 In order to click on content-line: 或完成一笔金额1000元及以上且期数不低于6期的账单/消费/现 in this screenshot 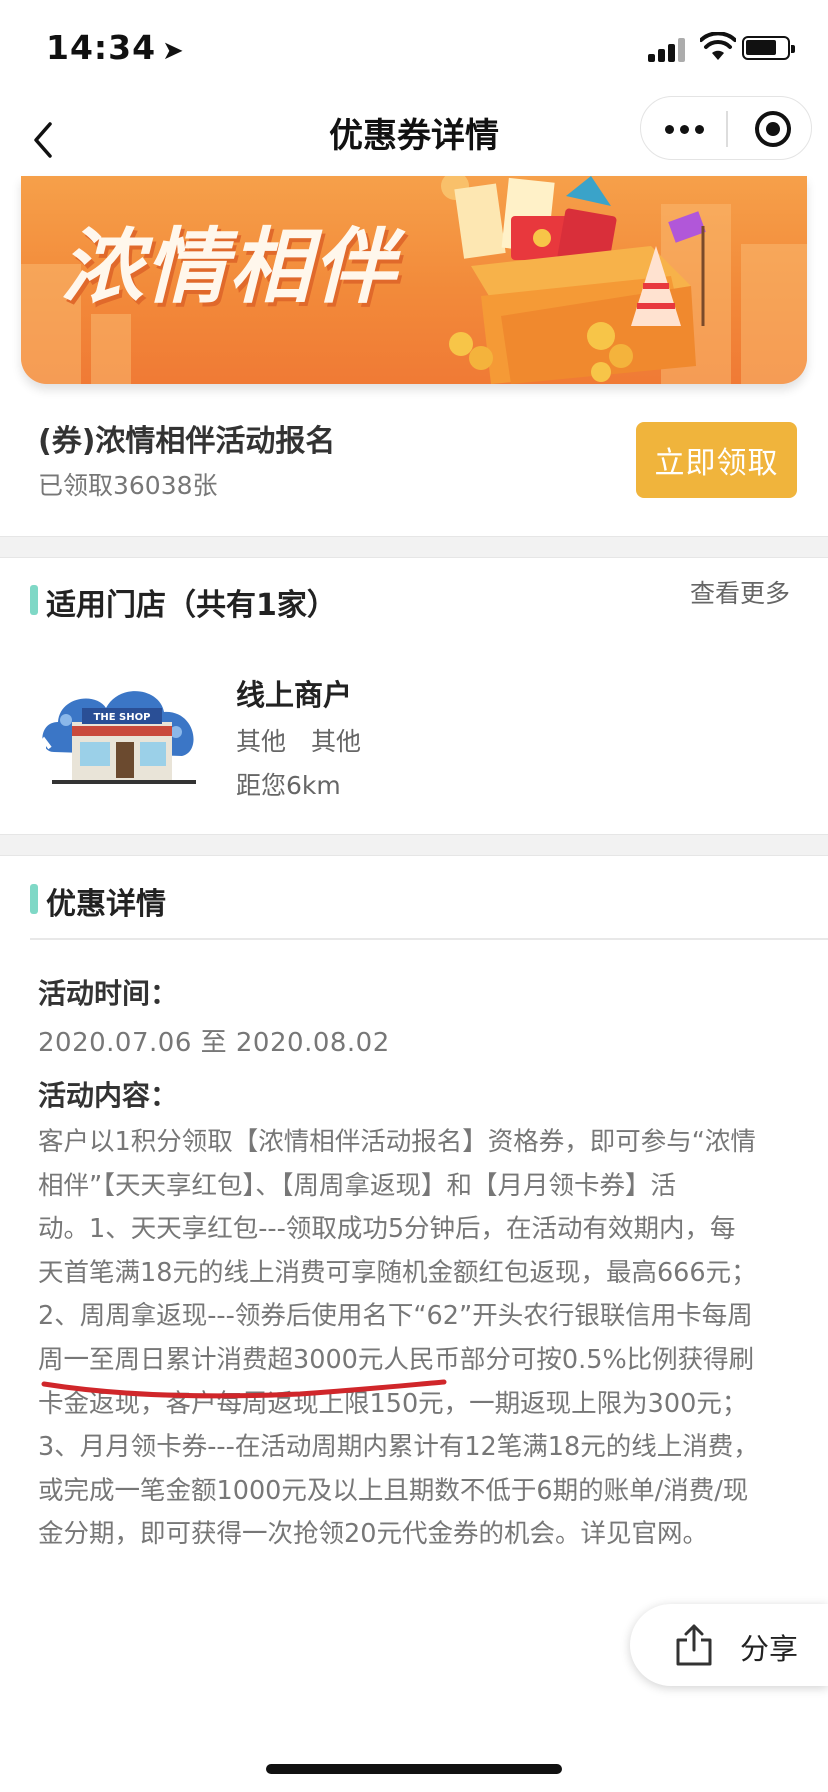, I will do `click(393, 1490)`.